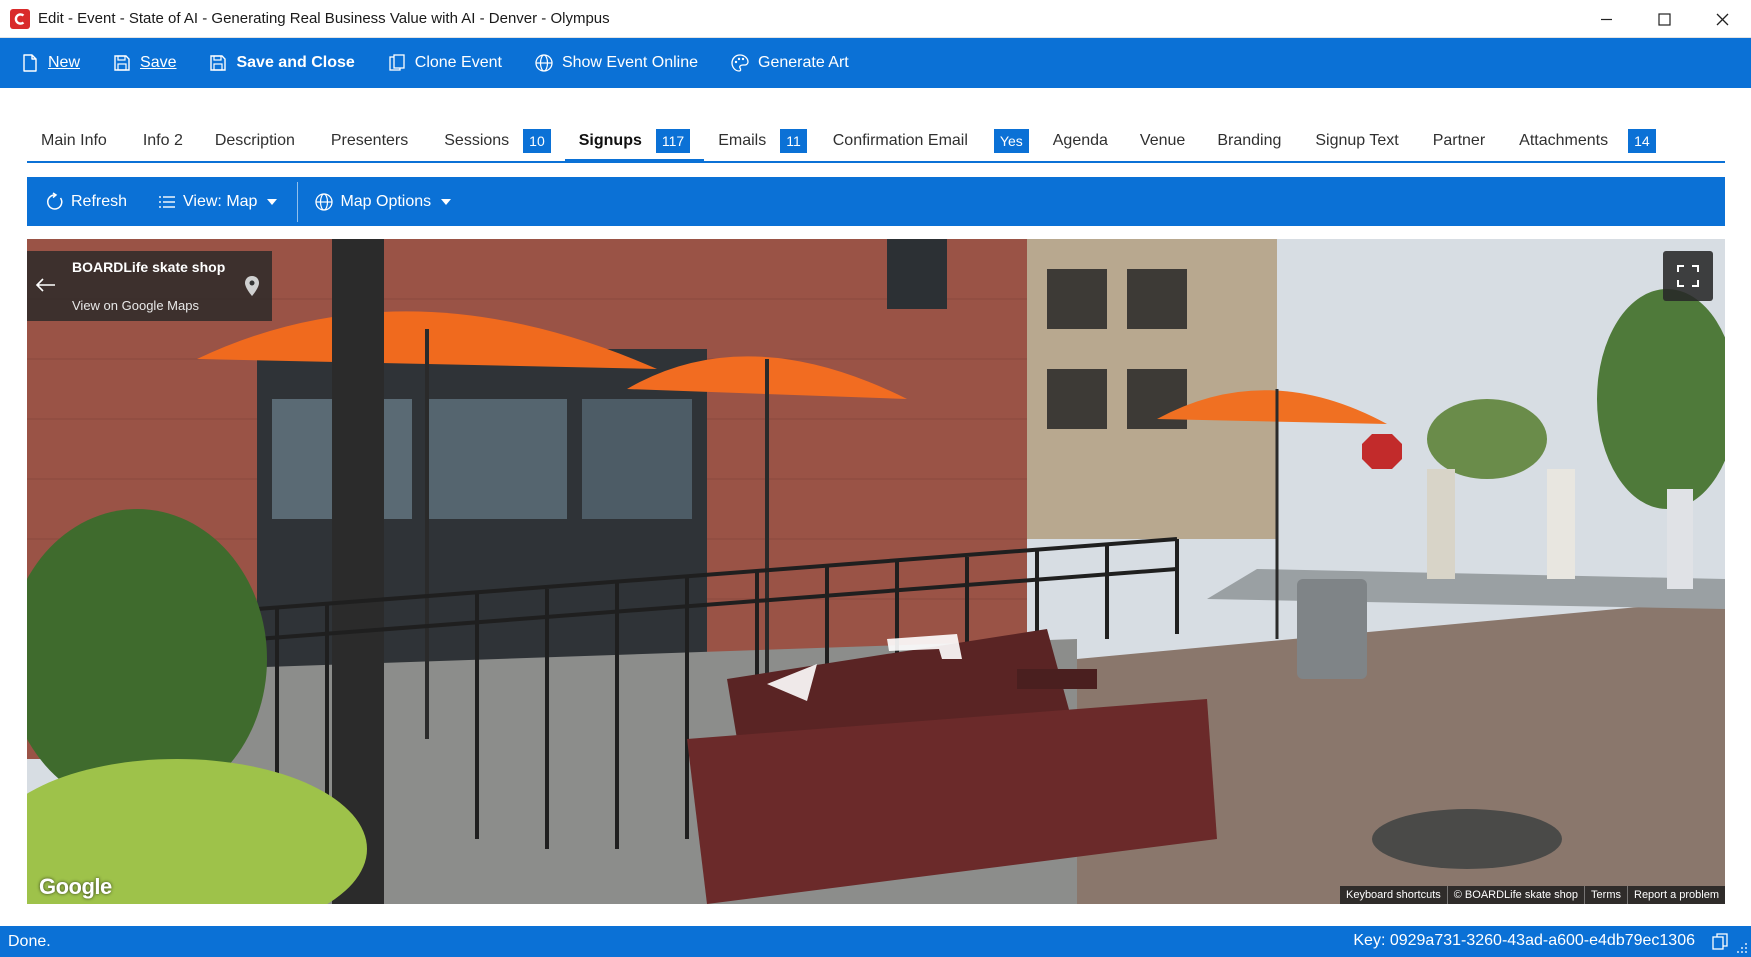 The image size is (1751, 957). I want to click on show-event-online-button: Show Event Online, so click(616, 63).